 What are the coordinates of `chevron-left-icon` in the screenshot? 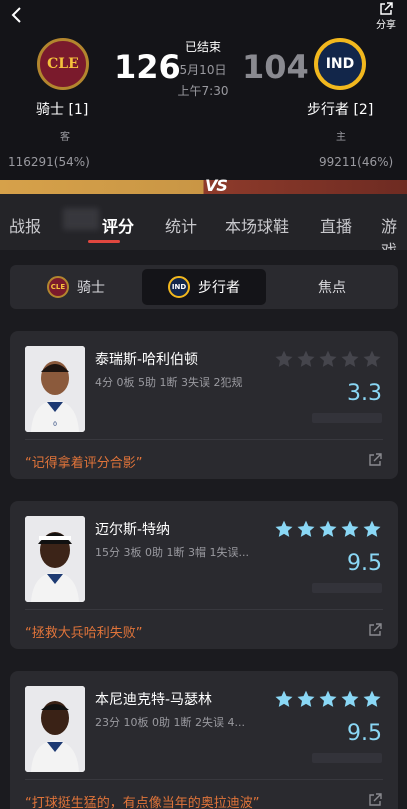 It's located at (16, 15).